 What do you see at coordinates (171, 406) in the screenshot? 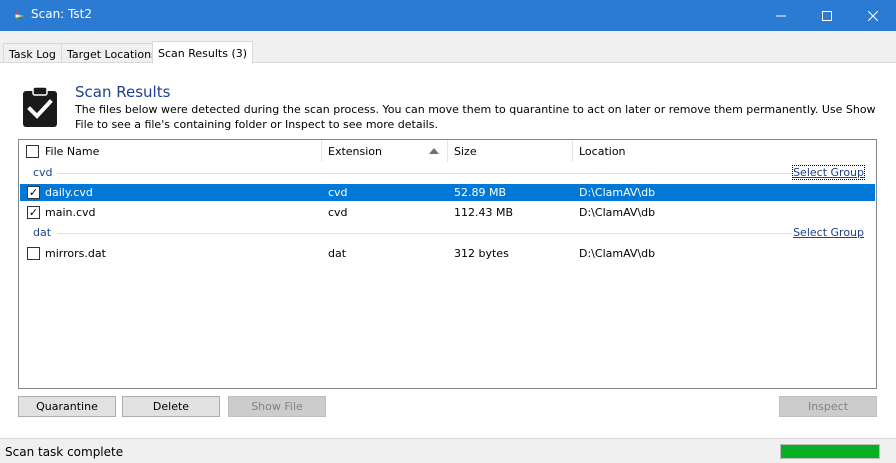
I see `delete-button: Delete` at bounding box center [171, 406].